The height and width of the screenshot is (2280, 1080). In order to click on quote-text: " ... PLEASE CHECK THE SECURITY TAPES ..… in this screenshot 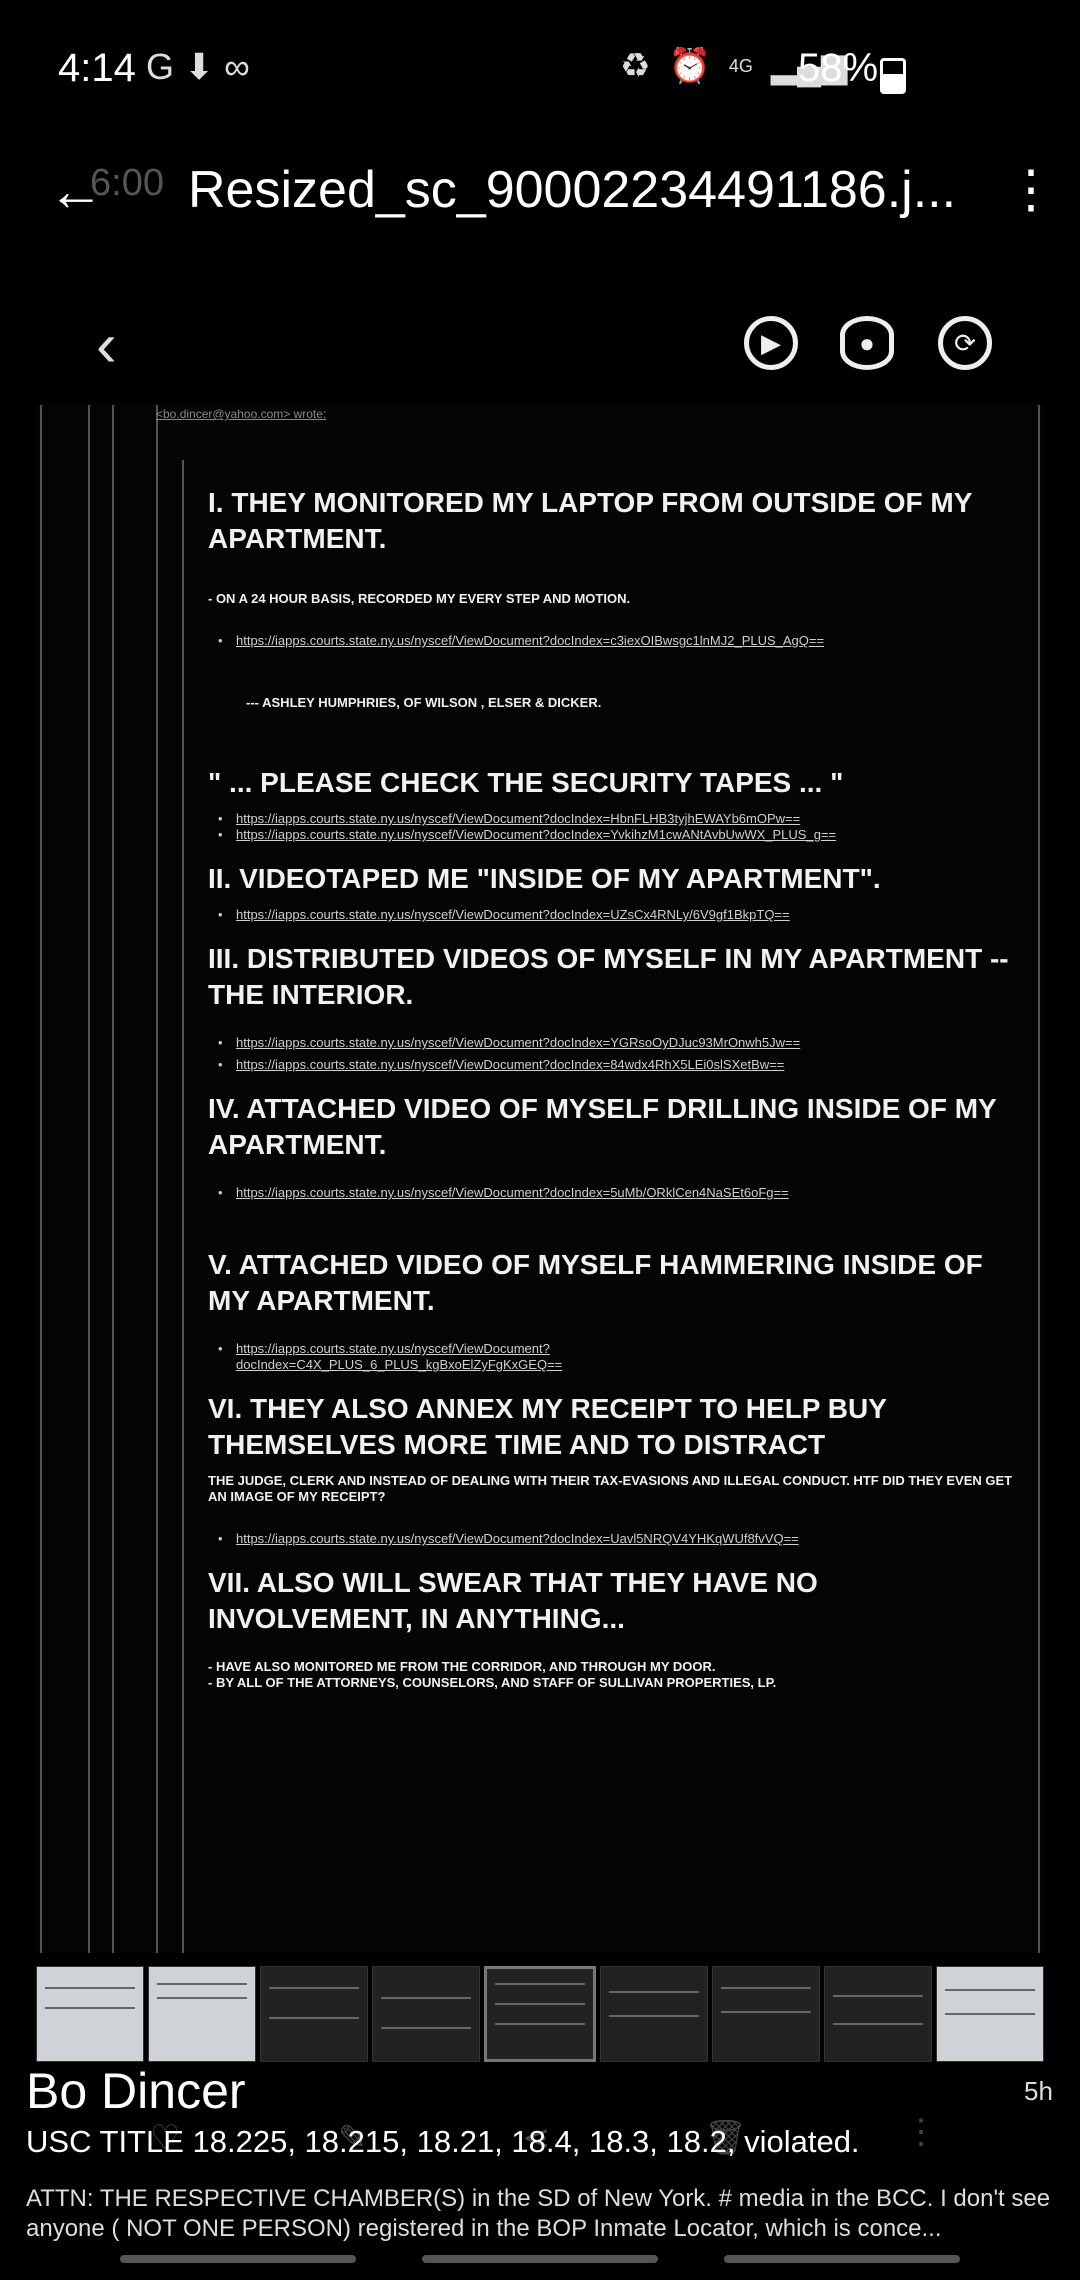, I will do `click(526, 782)`.